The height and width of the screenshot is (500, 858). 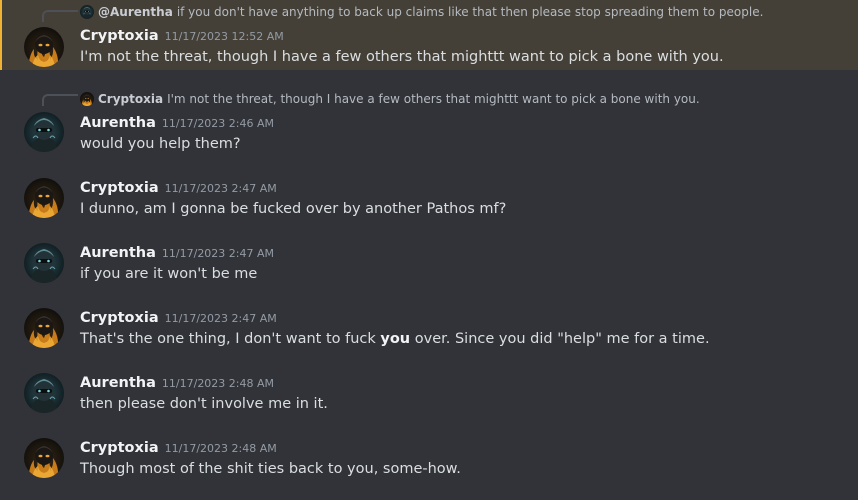 What do you see at coordinates (160, 144) in the screenshot?
I see `message-content: would you help them?` at bounding box center [160, 144].